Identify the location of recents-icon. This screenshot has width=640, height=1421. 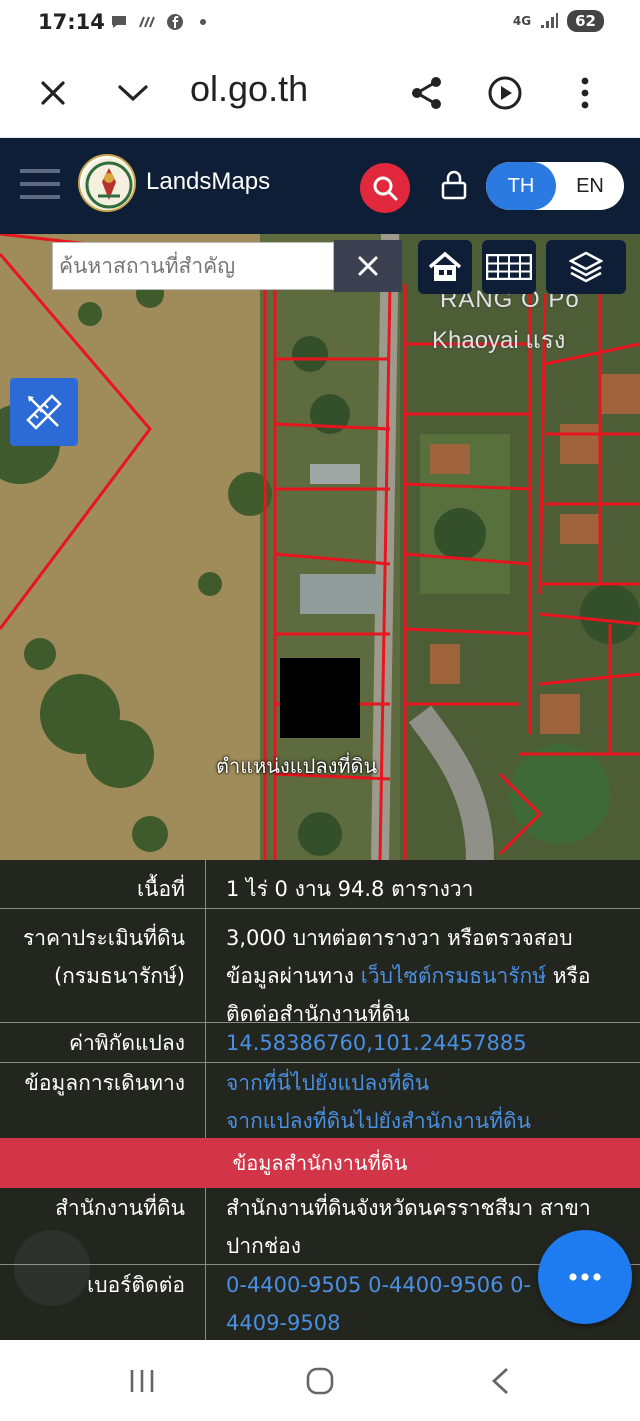
(142, 1381).